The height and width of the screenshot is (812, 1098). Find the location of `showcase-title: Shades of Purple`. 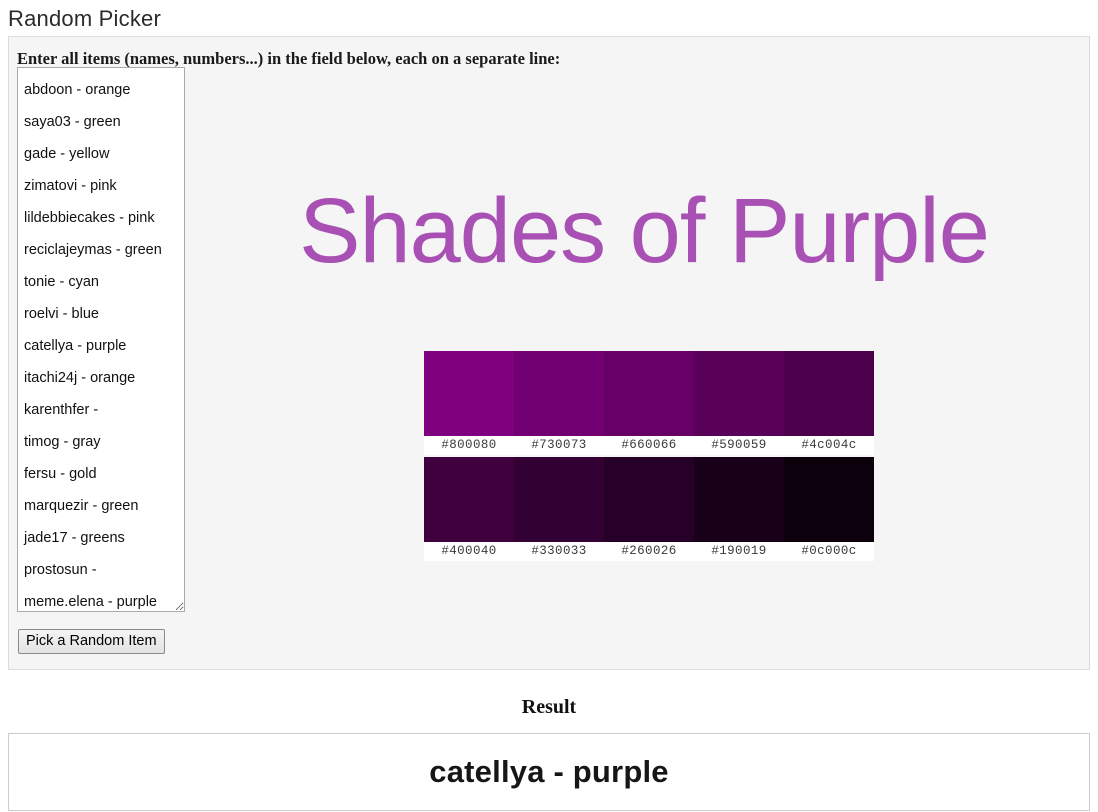

showcase-title: Shades of Purple is located at coordinates (644, 231).